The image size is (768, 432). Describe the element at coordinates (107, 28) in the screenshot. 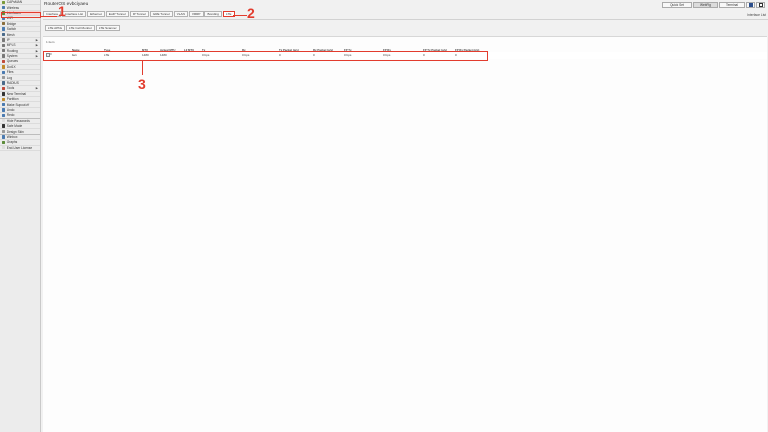

I see `lte-scanner-button: LTE Scanner` at that location.